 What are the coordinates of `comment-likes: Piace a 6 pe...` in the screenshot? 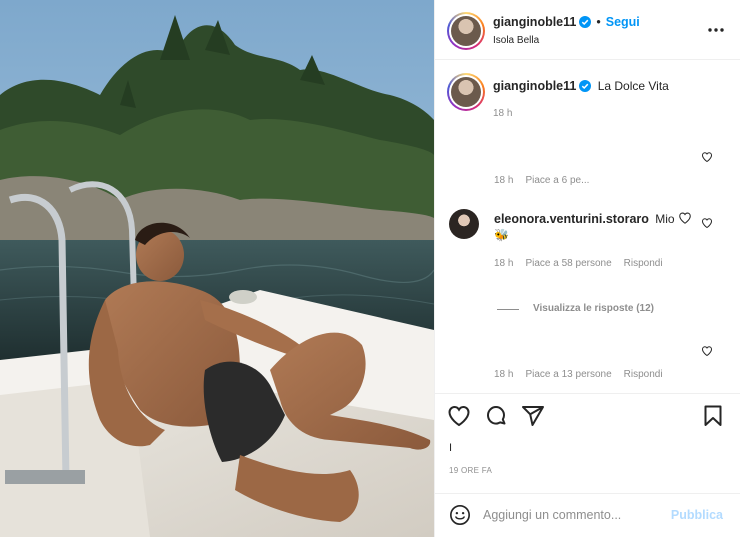 It's located at (557, 180).